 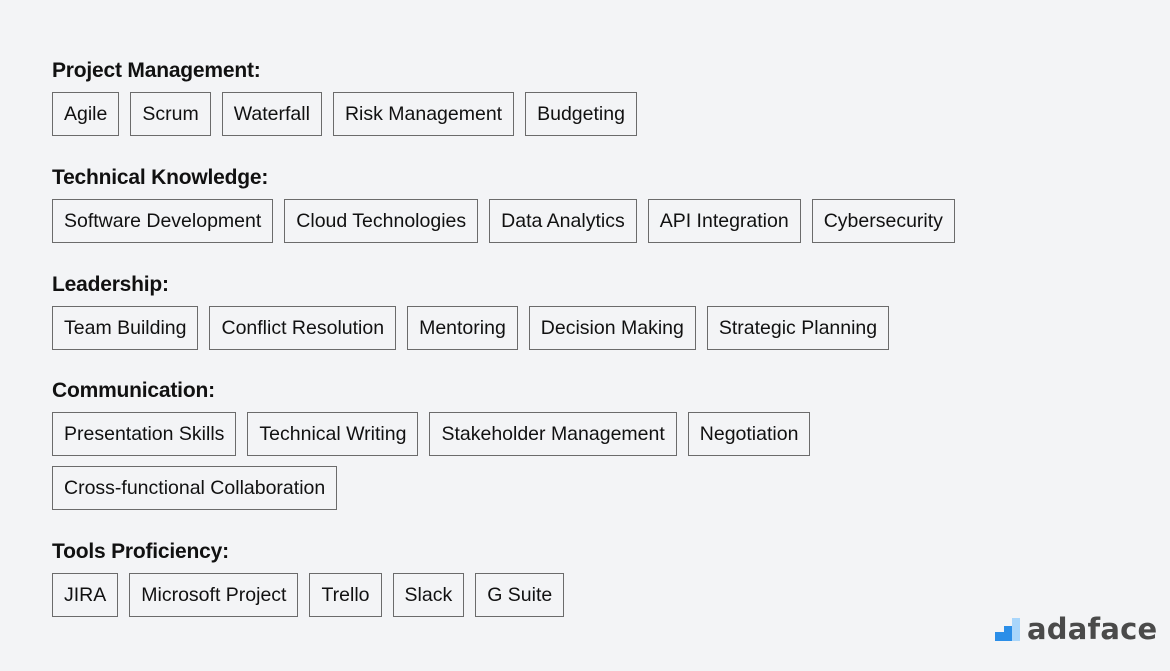 What do you see at coordinates (333, 434) in the screenshot?
I see `skill-tag: Technical Writing` at bounding box center [333, 434].